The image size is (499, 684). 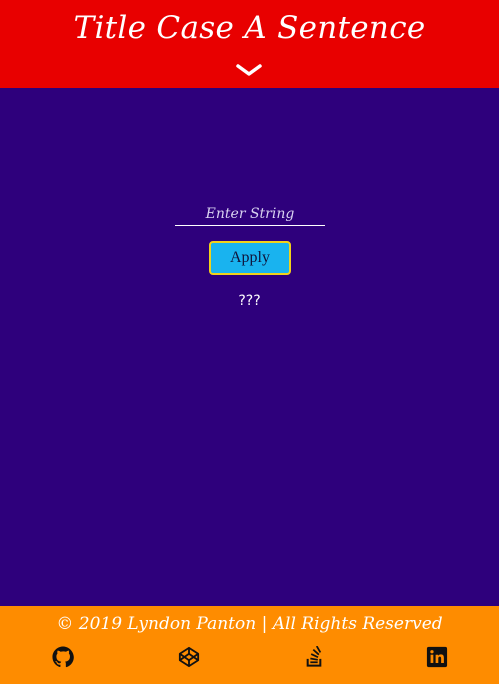 What do you see at coordinates (63, 657) in the screenshot?
I see `github-icon` at bounding box center [63, 657].